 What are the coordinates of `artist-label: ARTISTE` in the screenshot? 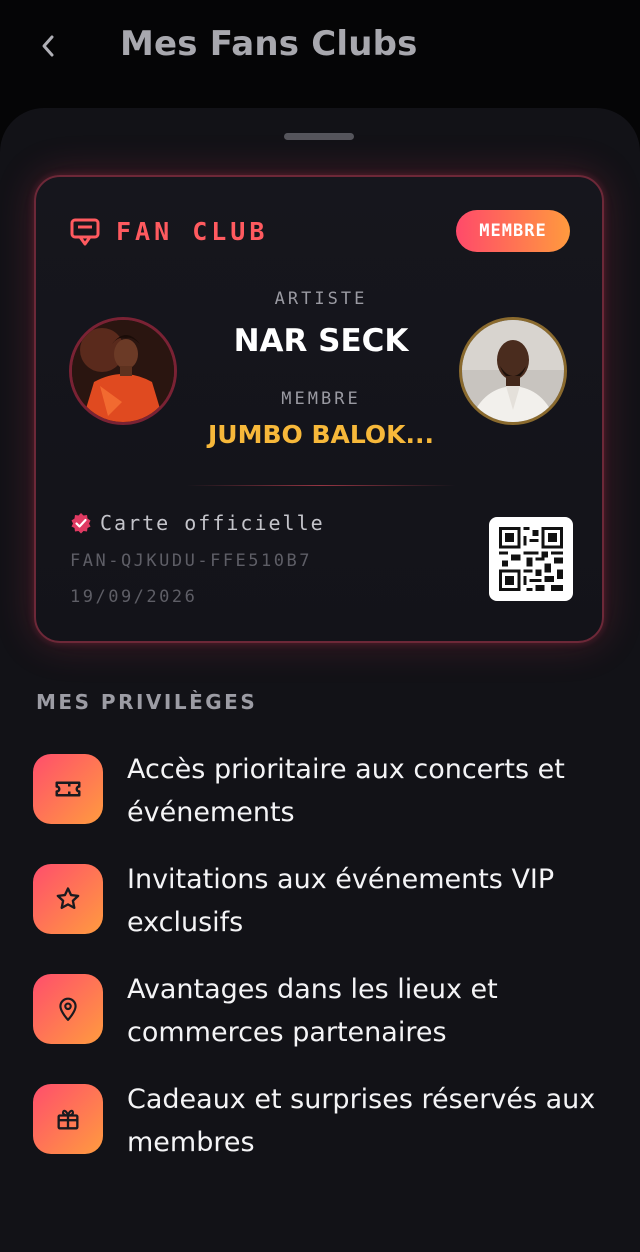 It's located at (321, 299).